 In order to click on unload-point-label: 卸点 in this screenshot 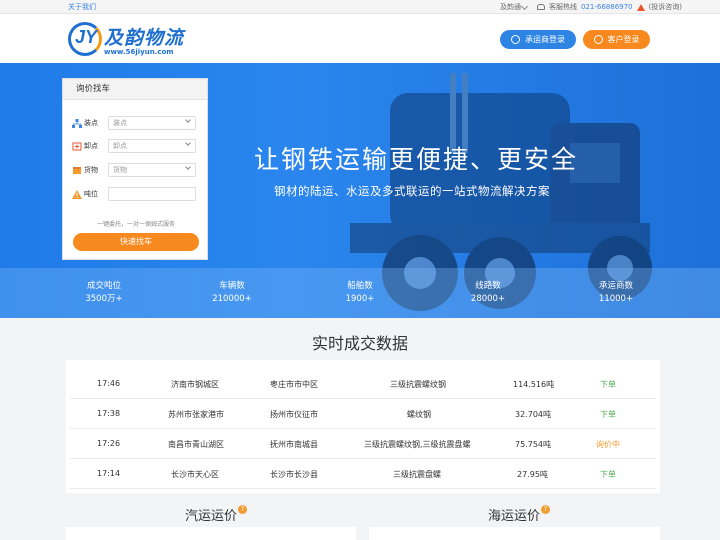, I will do `click(91, 146)`.